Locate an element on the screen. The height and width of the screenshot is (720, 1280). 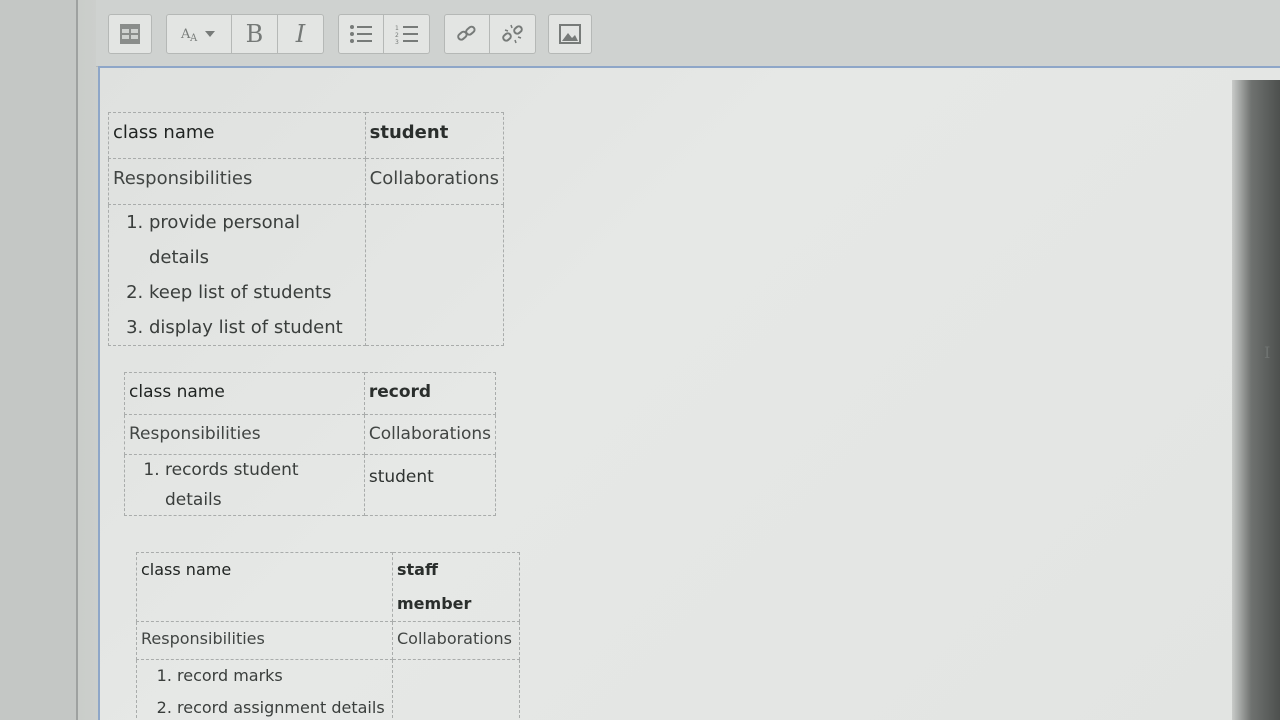
font-size-button: A A is located at coordinates (199, 34).